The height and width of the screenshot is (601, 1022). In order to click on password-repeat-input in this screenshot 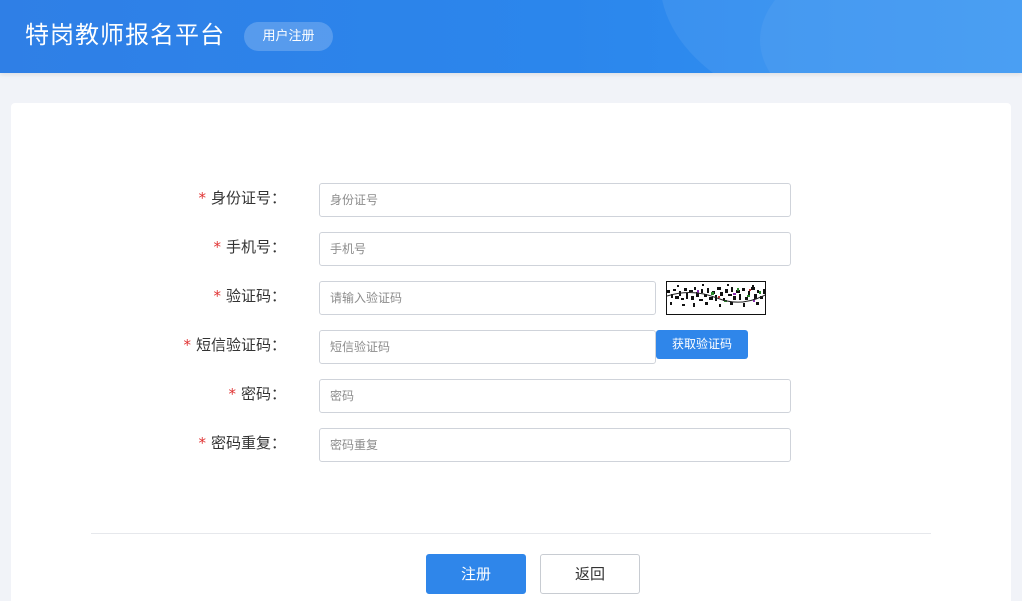, I will do `click(555, 445)`.